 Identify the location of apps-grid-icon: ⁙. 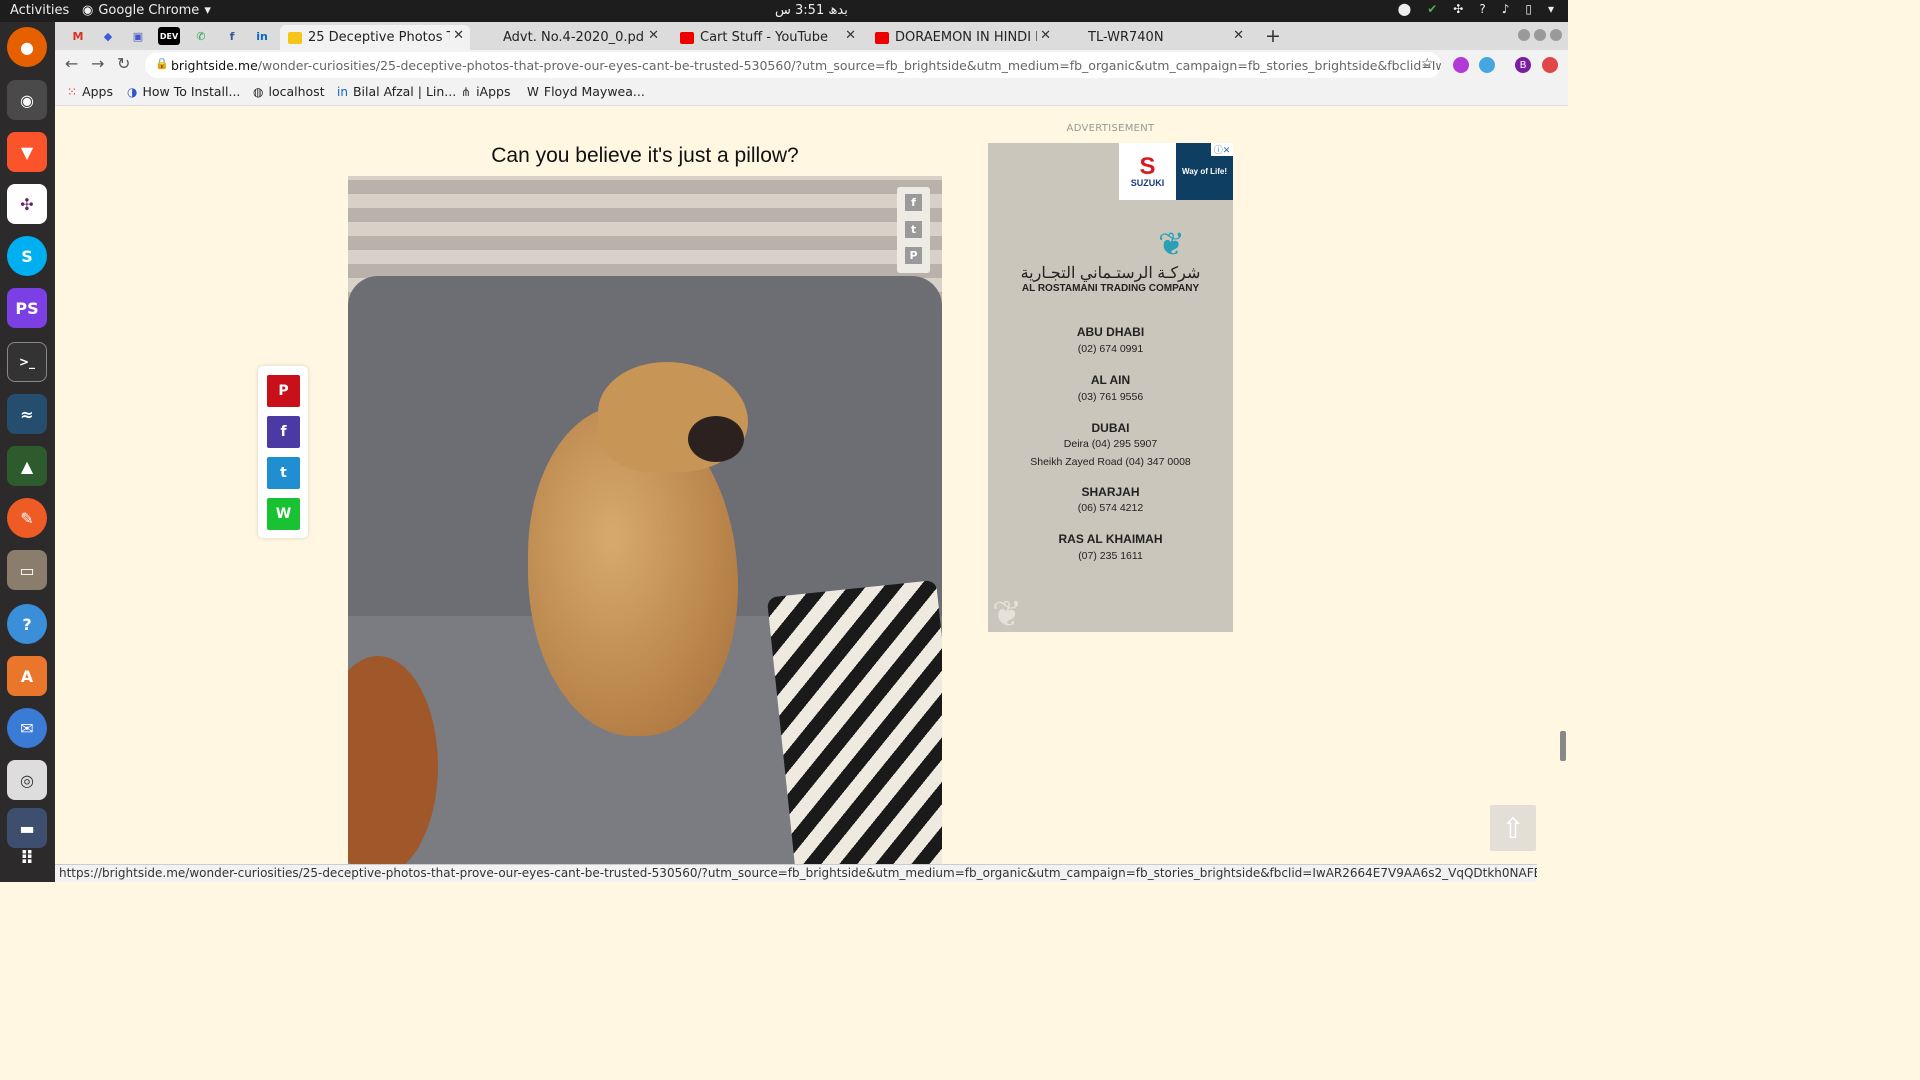
(72, 91).